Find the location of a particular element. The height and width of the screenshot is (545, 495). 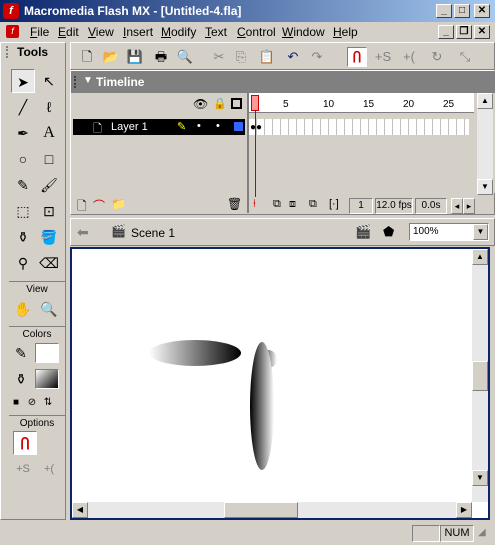

scroll-left-icon: ◀ is located at coordinates (80, 510).